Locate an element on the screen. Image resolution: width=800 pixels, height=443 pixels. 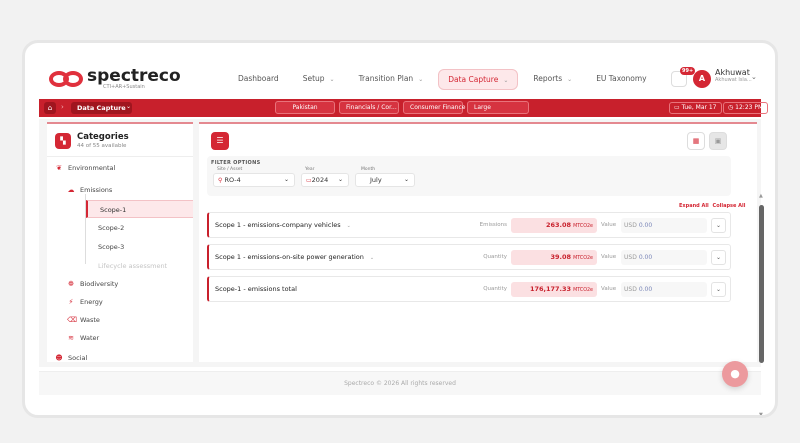
row-metric-label: Emissions is located at coordinates (493, 225).